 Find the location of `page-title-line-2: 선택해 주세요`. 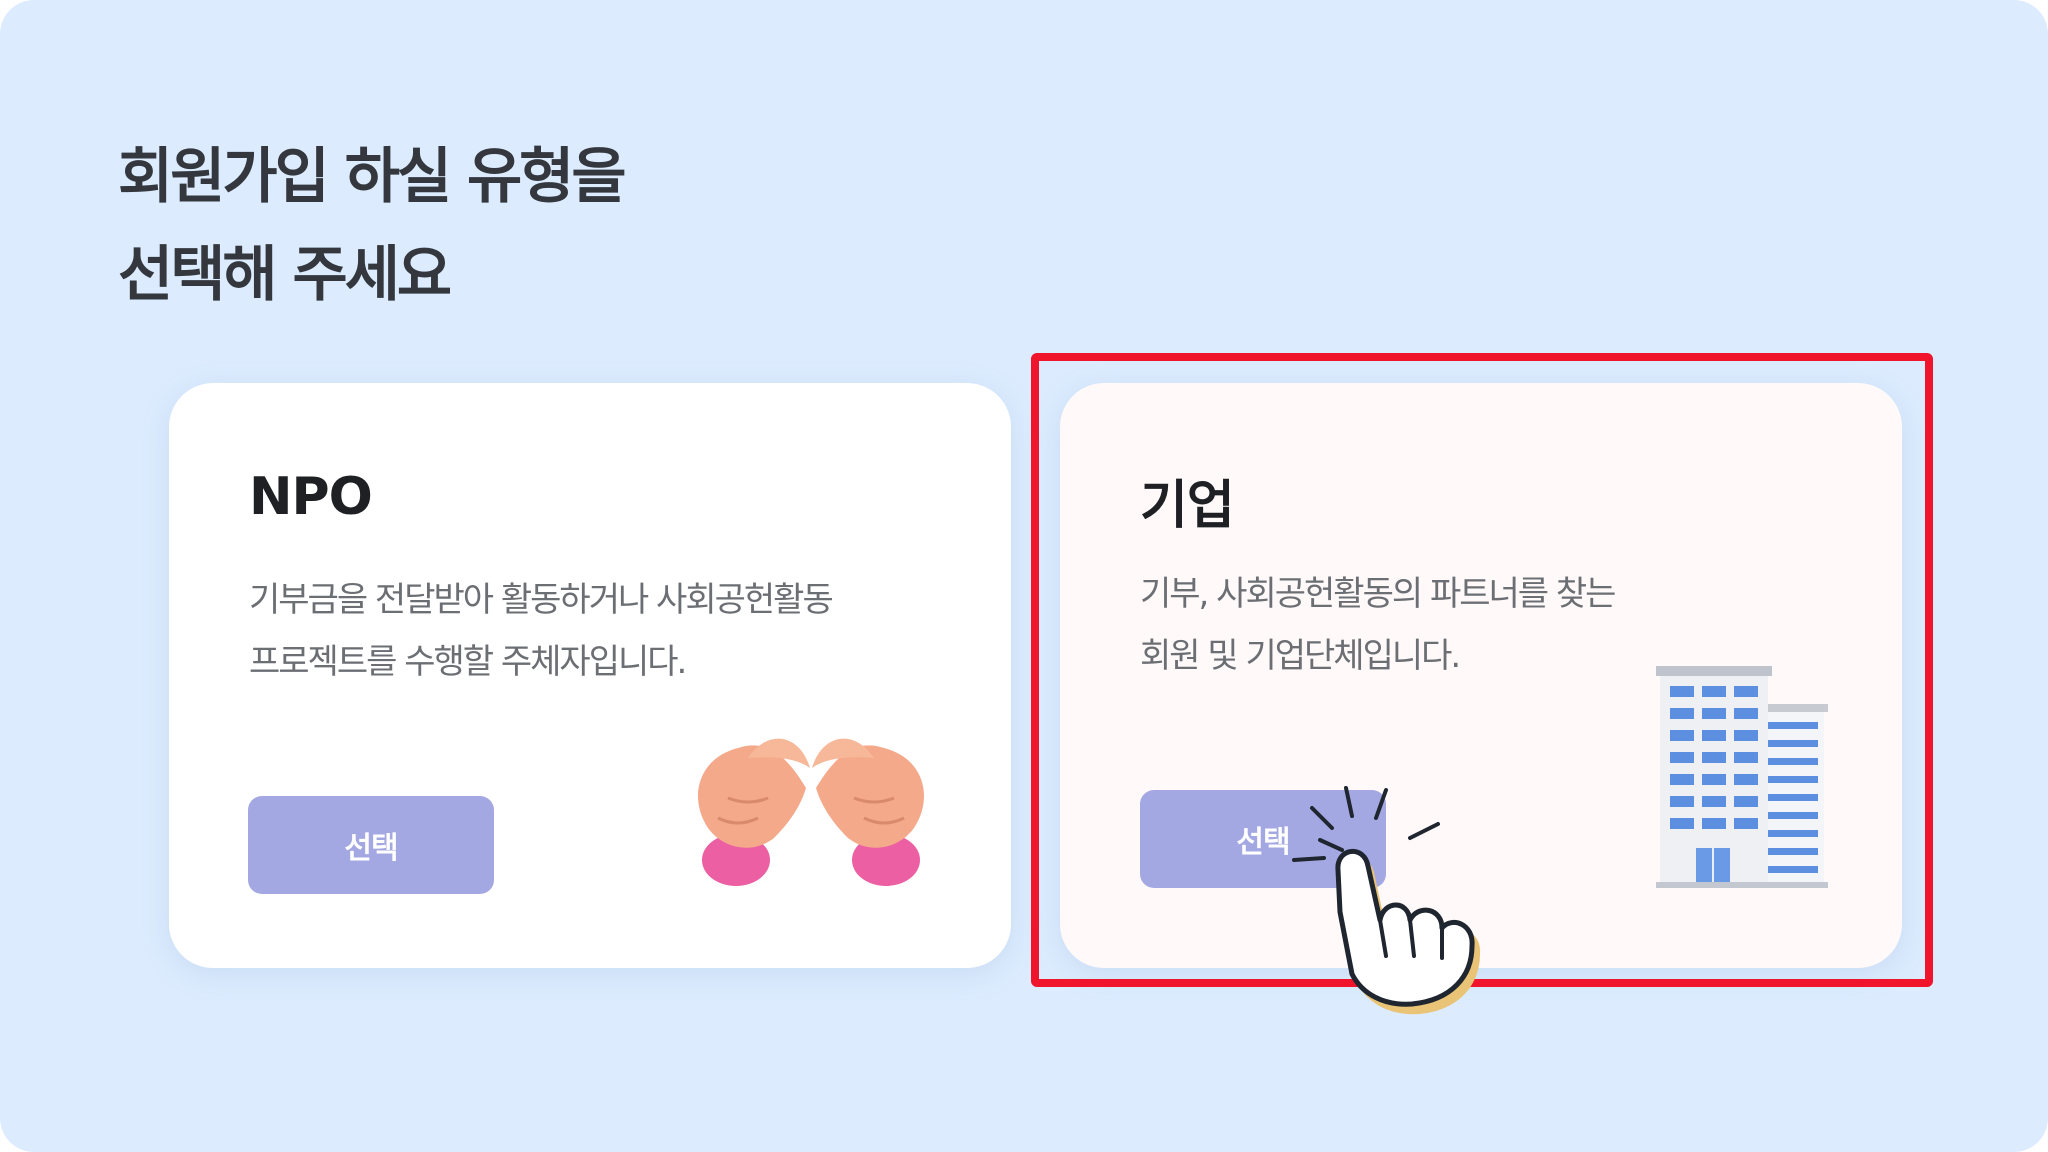

page-title-line-2: 선택해 주세요 is located at coordinates (285, 275).